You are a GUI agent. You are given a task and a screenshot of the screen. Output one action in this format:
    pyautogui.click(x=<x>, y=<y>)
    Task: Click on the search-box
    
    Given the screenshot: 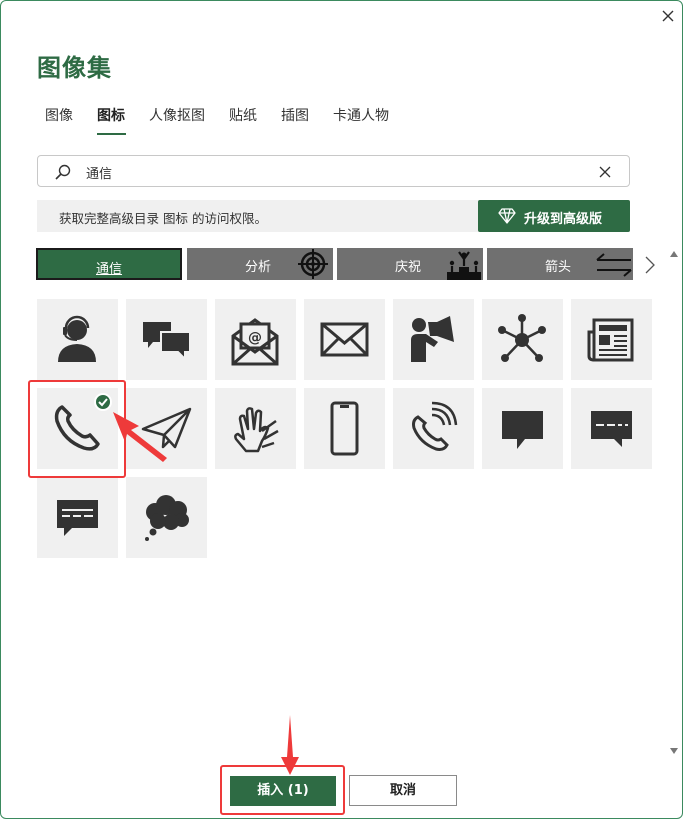 What is the action you would take?
    pyautogui.click(x=333, y=171)
    